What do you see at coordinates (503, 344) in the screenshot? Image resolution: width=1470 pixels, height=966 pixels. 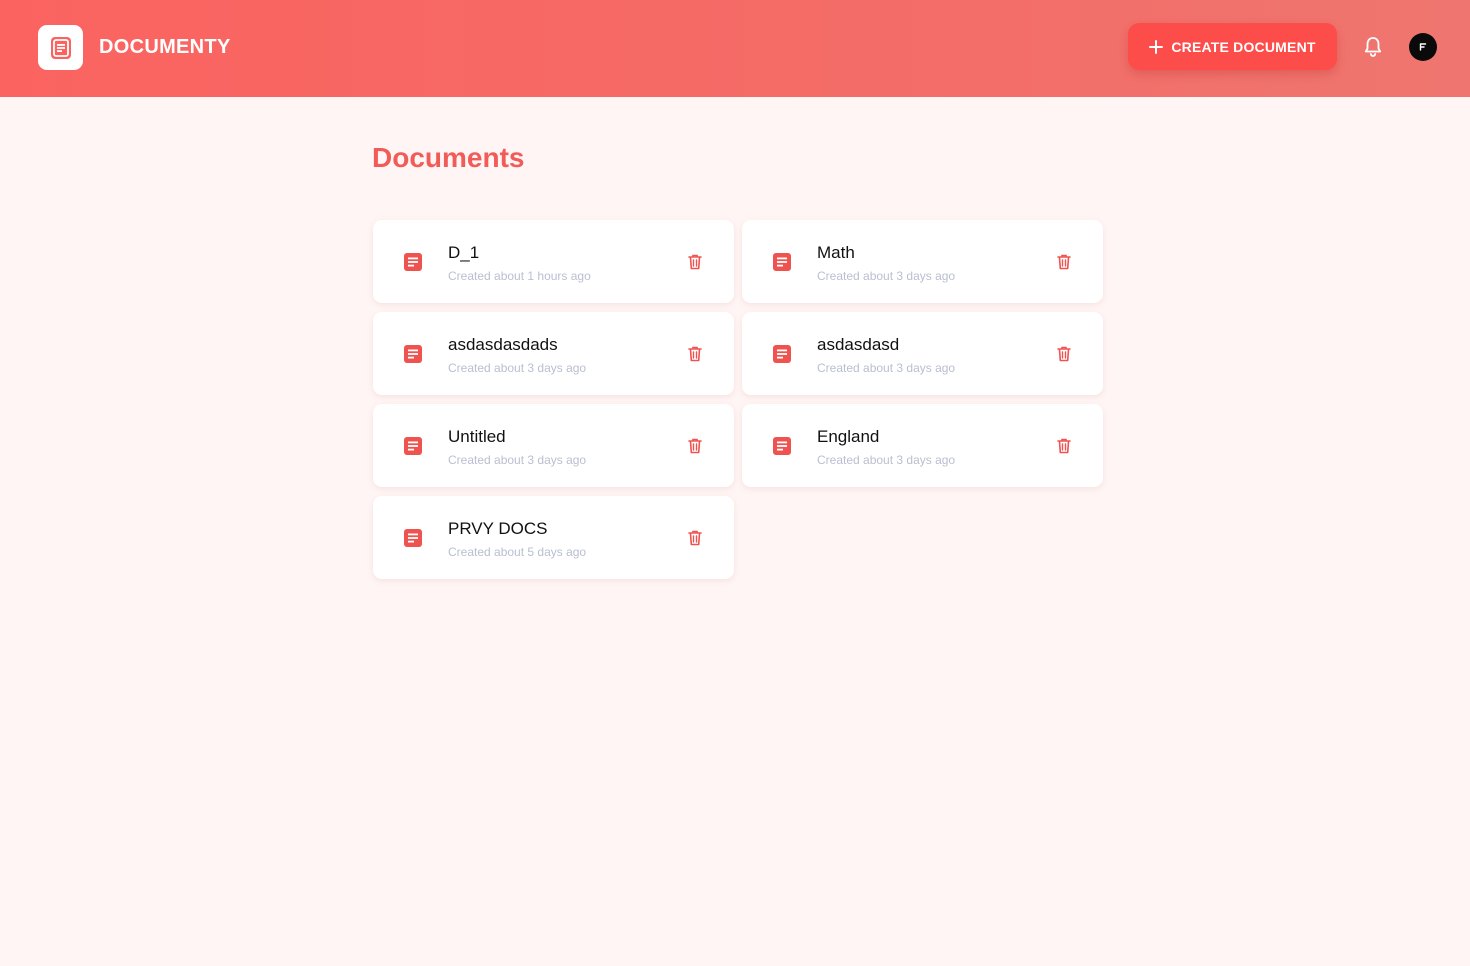 I see `document-title: asdasdasdads` at bounding box center [503, 344].